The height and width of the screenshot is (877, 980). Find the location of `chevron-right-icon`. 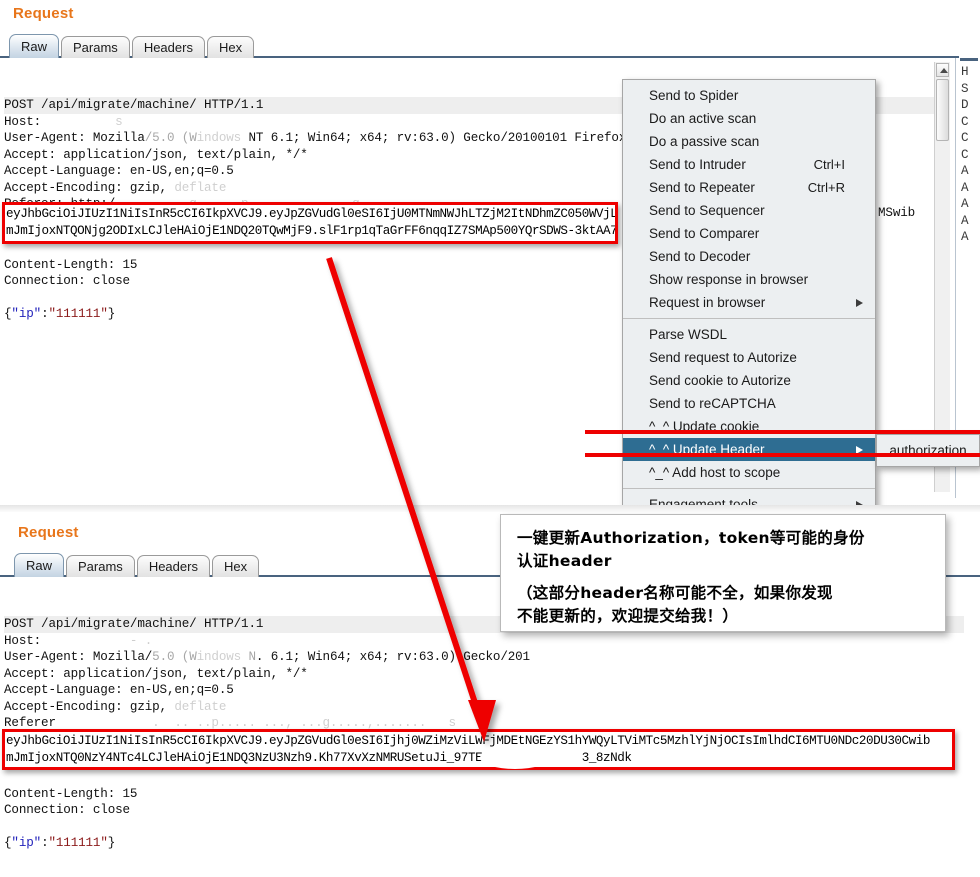

chevron-right-icon is located at coordinates (859, 303).